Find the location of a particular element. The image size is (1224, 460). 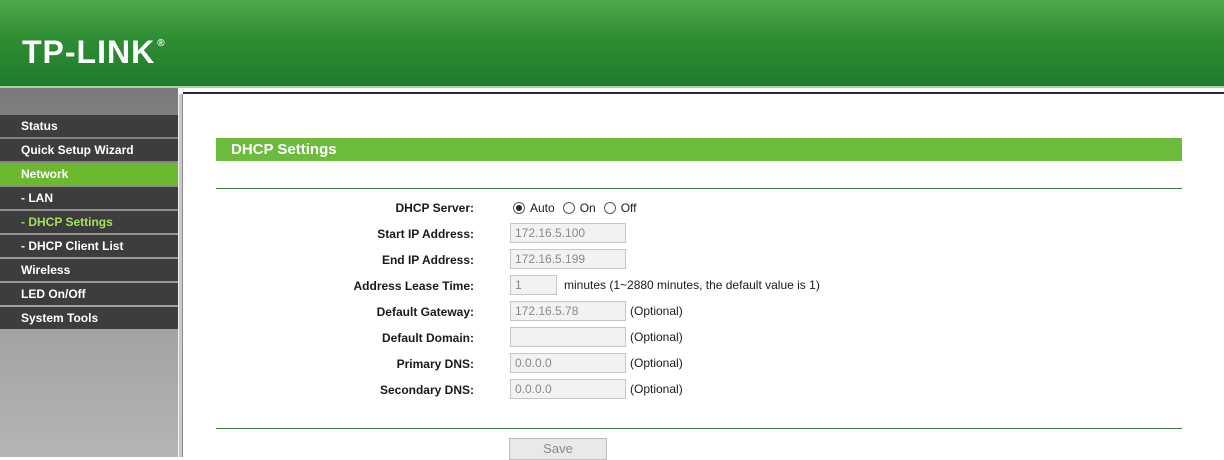

dhcp-on-radio is located at coordinates (568, 208).